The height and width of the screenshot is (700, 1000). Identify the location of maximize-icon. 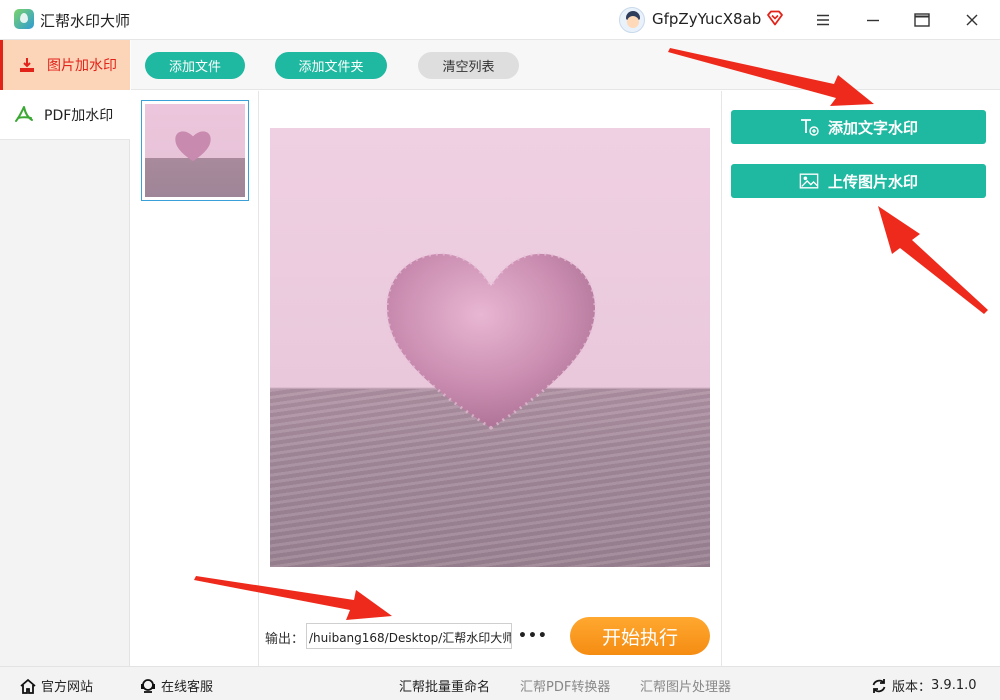
(922, 20).